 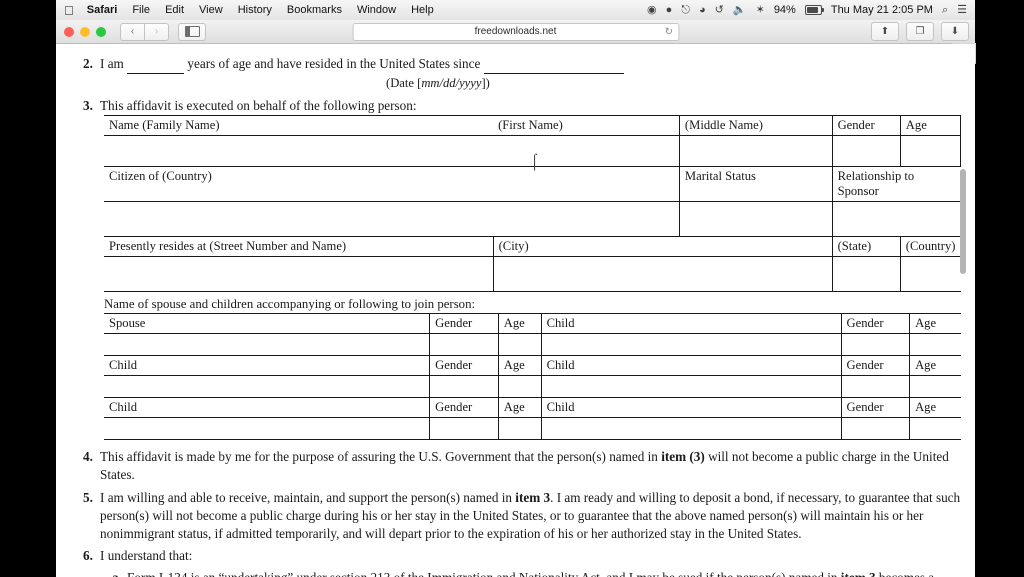 I want to click on cell-child5-age-value, so click(x=935, y=429).